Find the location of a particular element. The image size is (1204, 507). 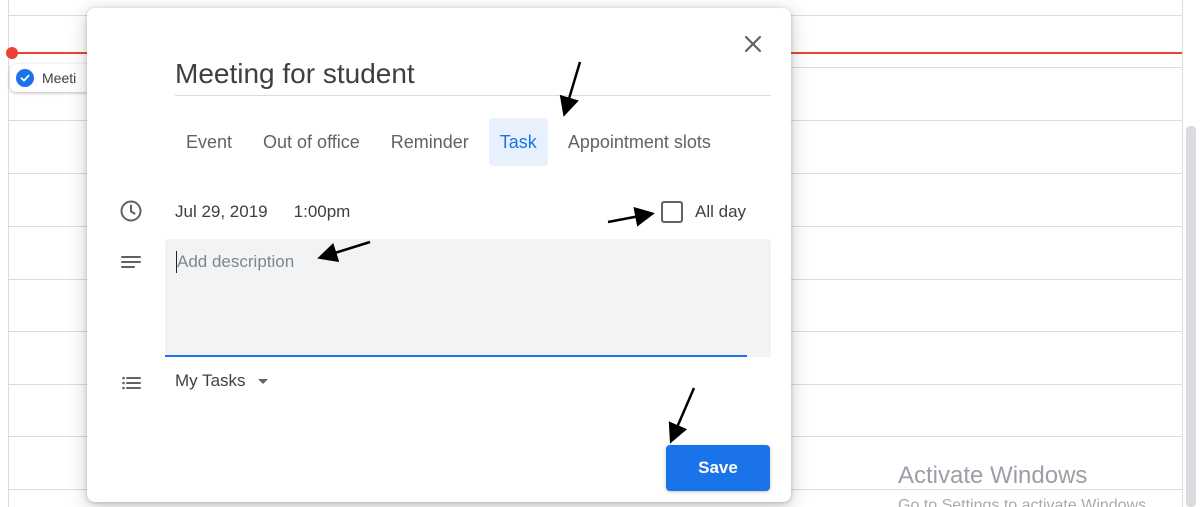

close-icon is located at coordinates (753, 44).